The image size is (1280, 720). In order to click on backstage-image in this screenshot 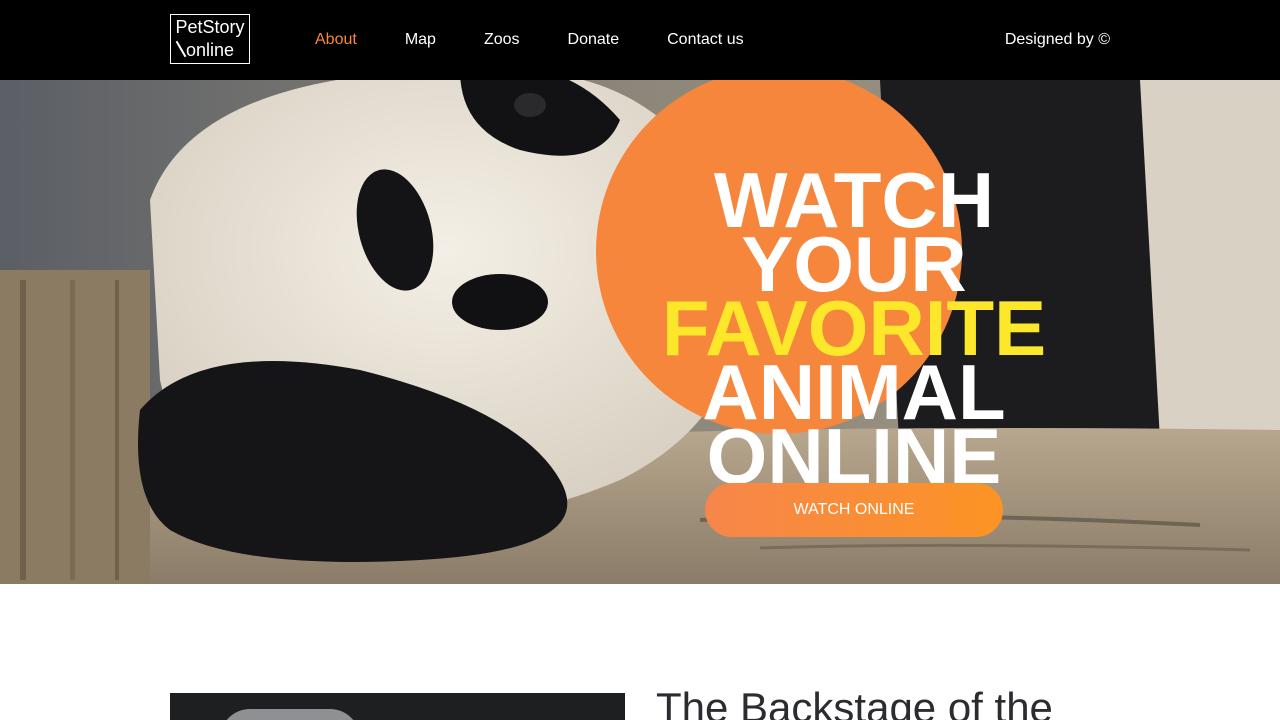, I will do `click(397, 706)`.